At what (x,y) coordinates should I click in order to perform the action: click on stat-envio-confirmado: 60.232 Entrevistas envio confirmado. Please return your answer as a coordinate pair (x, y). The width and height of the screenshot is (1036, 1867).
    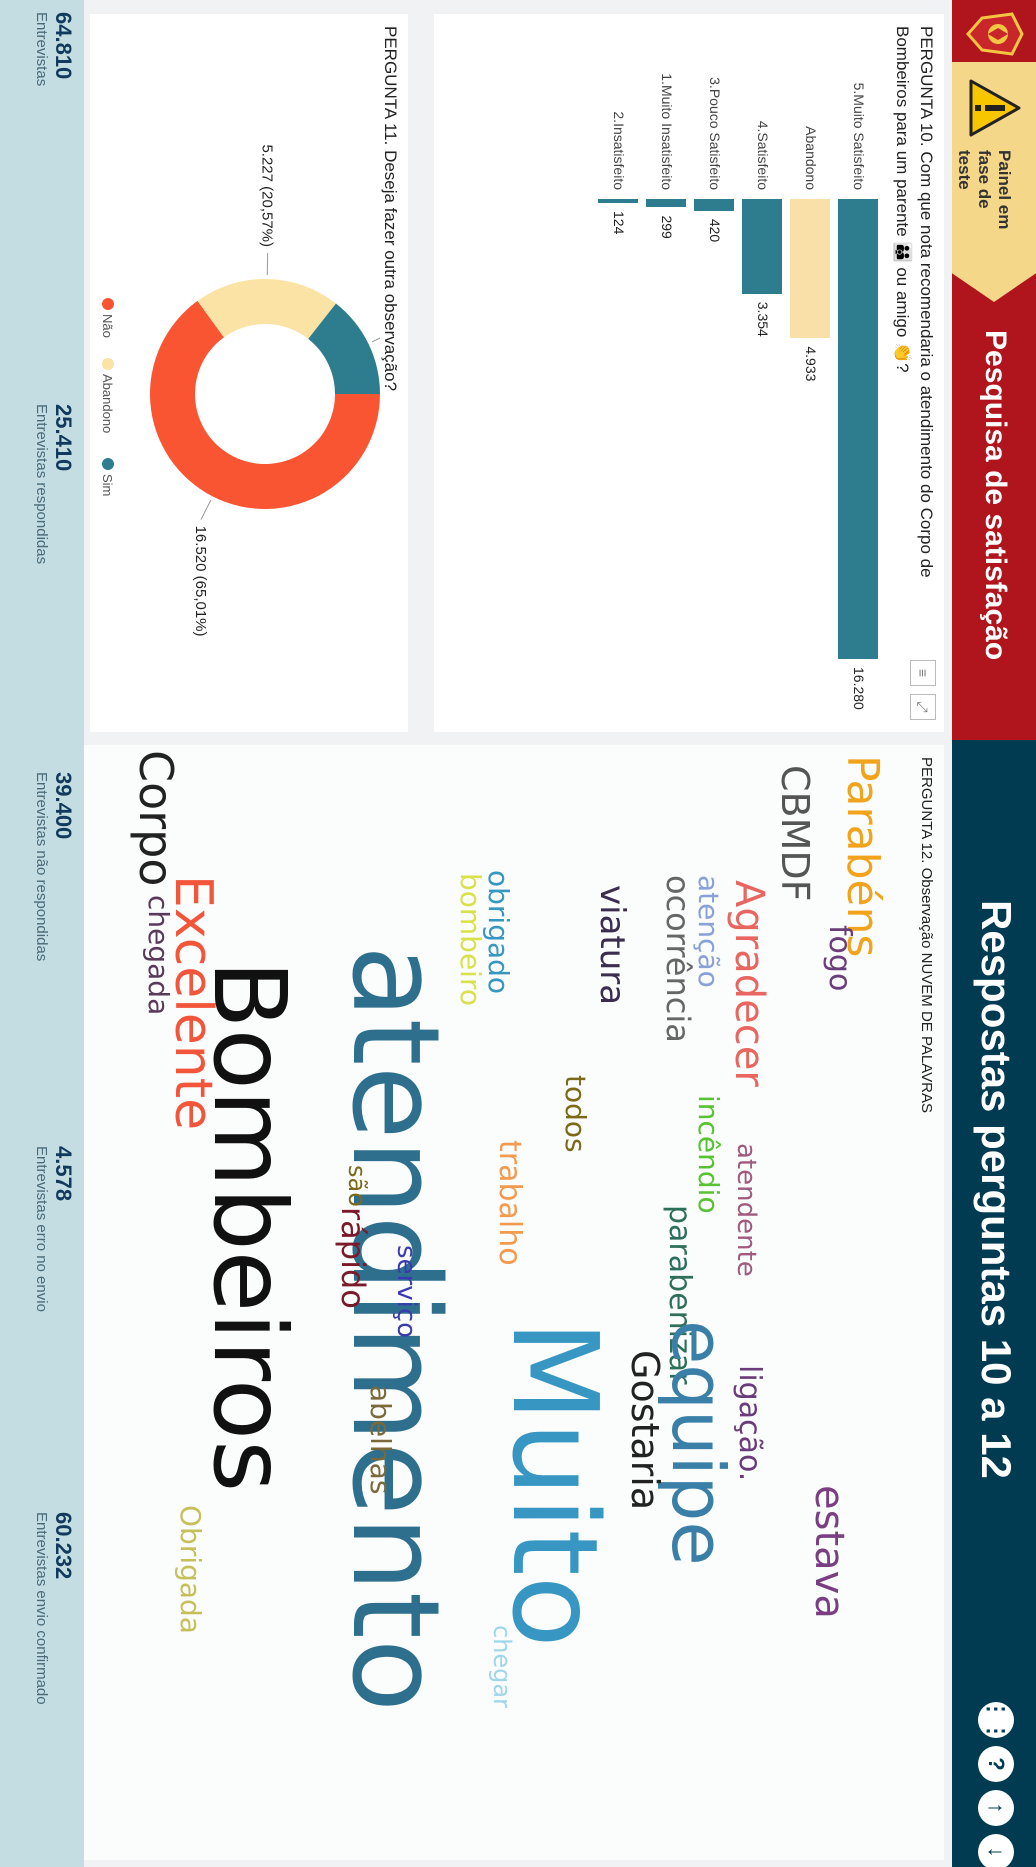
    Looking at the image, I should click on (54, 1608).